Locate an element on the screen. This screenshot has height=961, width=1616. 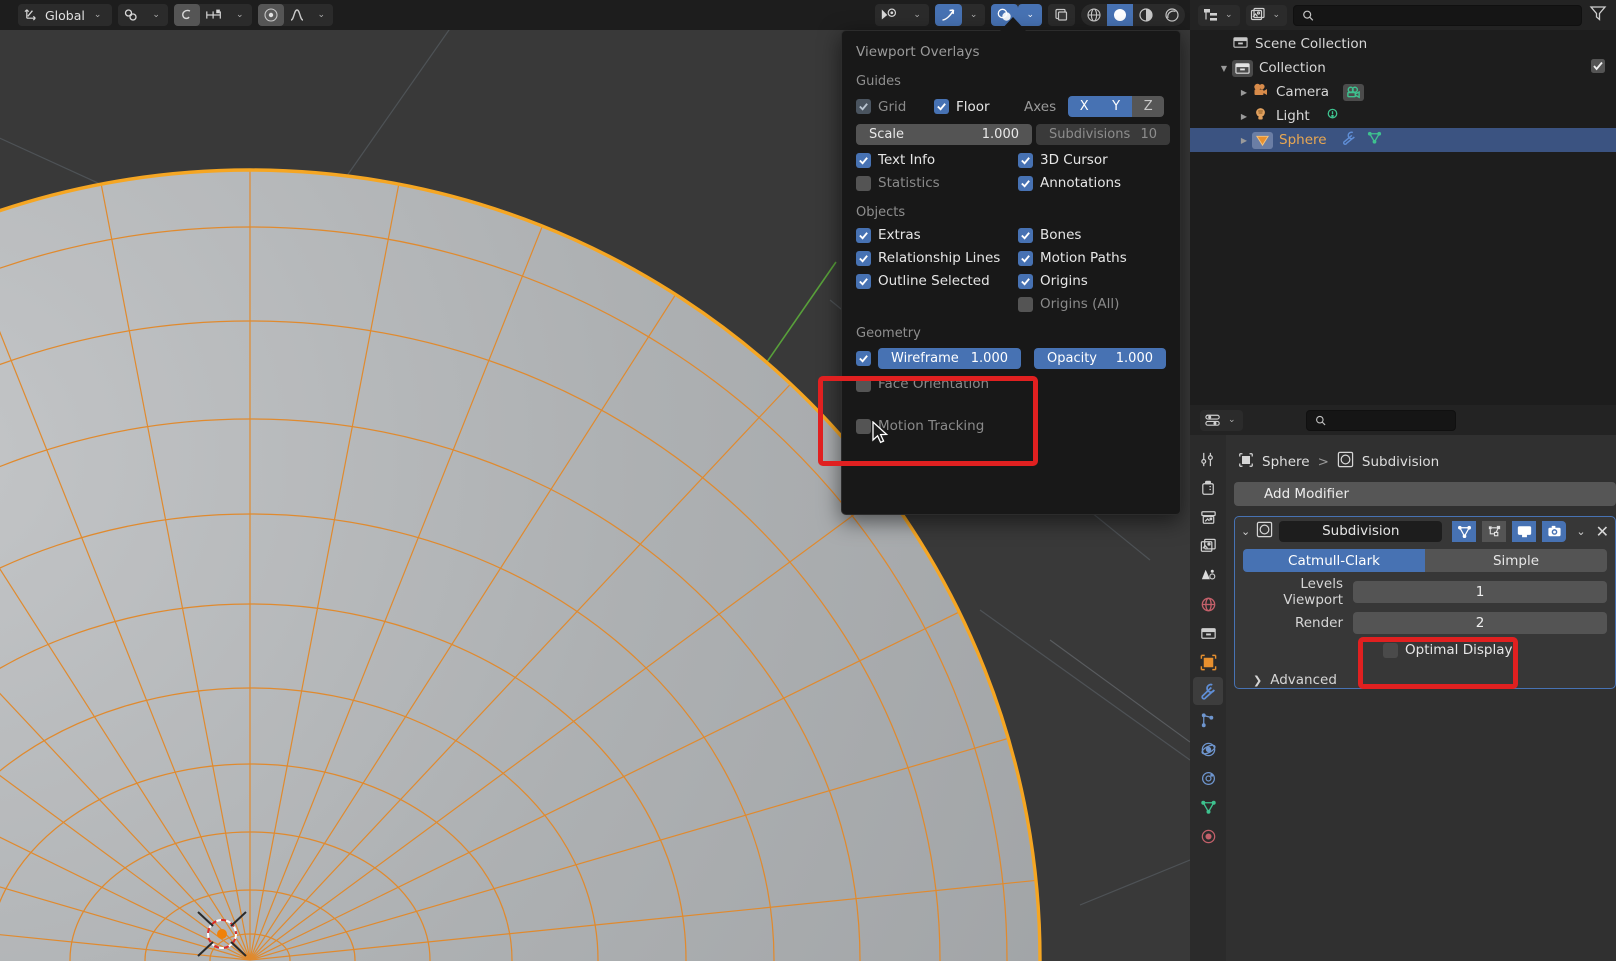
proportional-edit-button is located at coordinates (186, 15).